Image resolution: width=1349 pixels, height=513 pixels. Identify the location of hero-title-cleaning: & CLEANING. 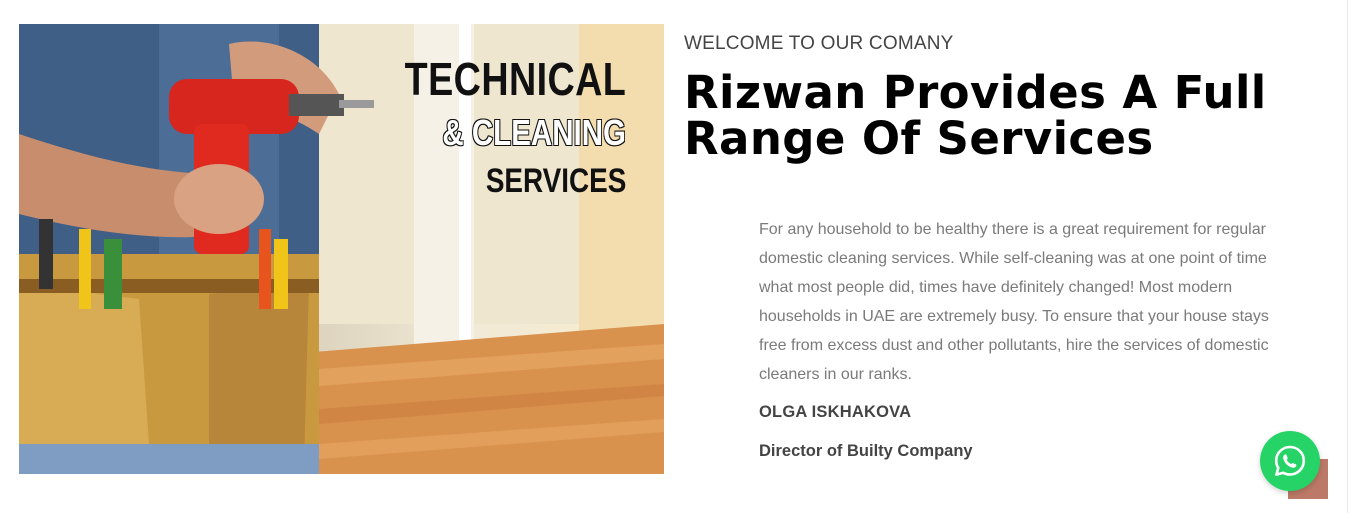
(534, 132).